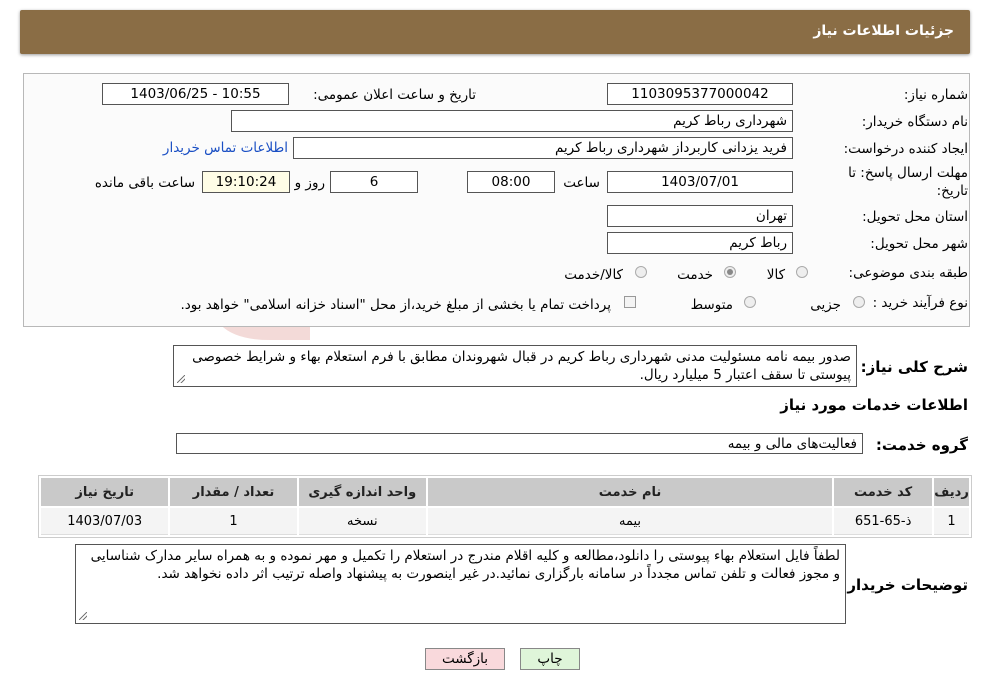 The width and height of the screenshot is (985, 691). I want to click on buyer-org-field: شهرداری رباط کریم, so click(512, 121).